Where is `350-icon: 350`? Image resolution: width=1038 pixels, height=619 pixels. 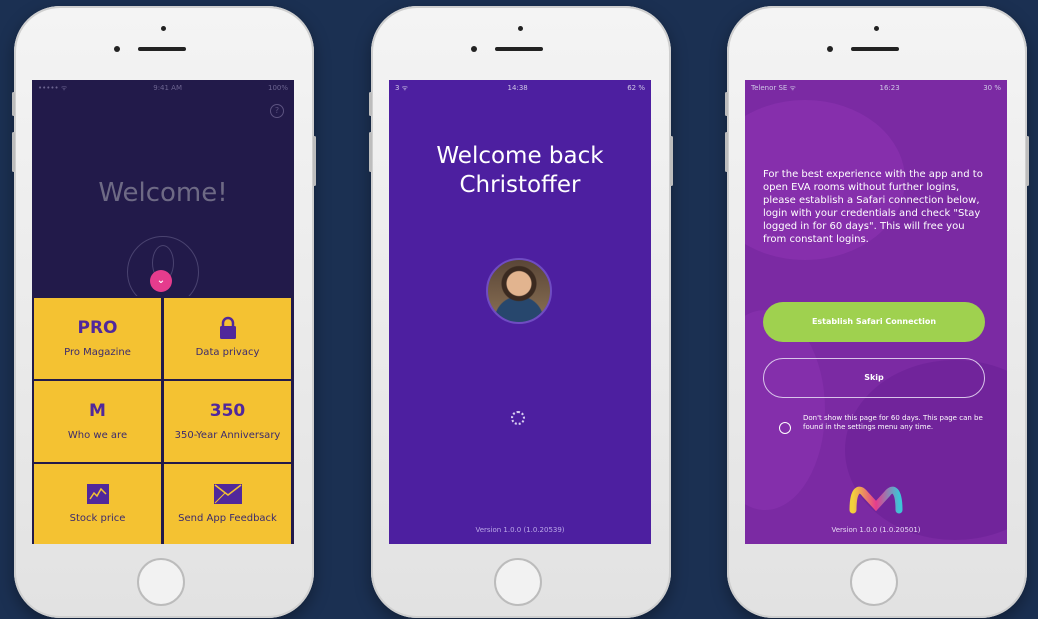 350-icon: 350 is located at coordinates (227, 411).